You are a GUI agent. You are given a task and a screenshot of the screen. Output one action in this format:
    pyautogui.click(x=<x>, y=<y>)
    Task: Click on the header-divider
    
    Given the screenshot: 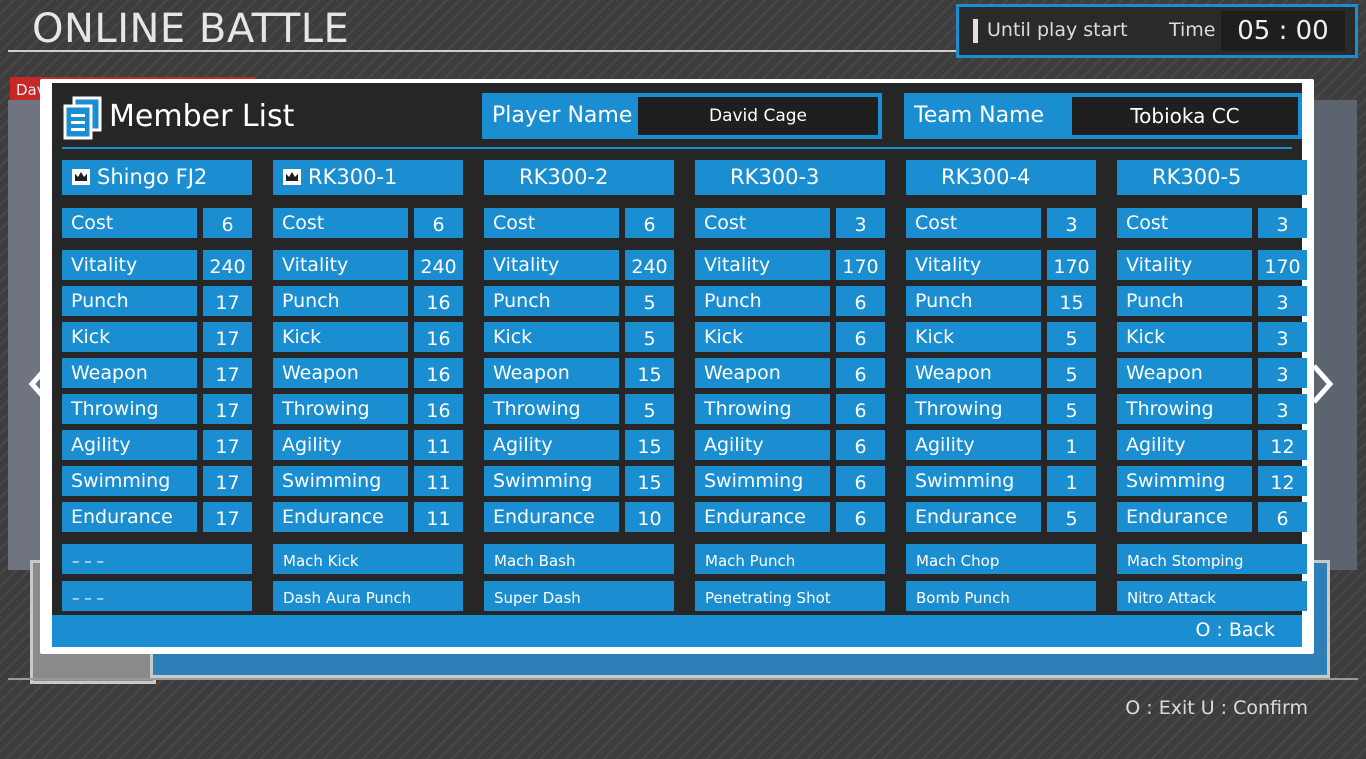 What is the action you would take?
    pyautogui.click(x=497, y=51)
    